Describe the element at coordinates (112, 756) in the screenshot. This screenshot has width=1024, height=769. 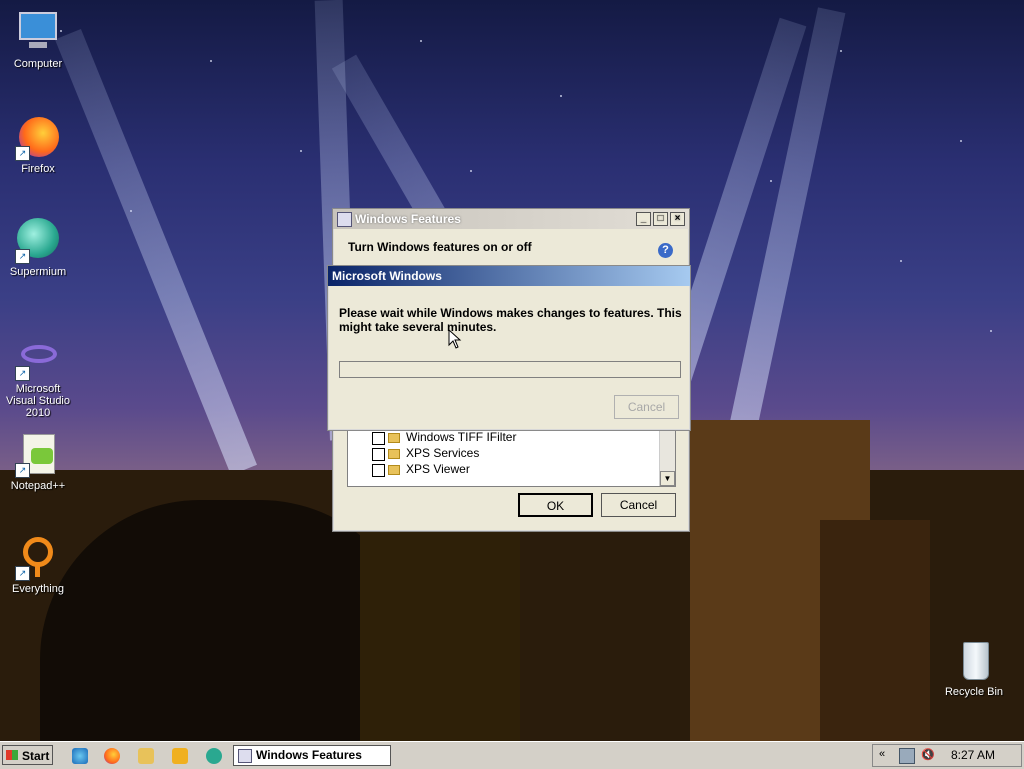
I see `firefox-icon` at that location.